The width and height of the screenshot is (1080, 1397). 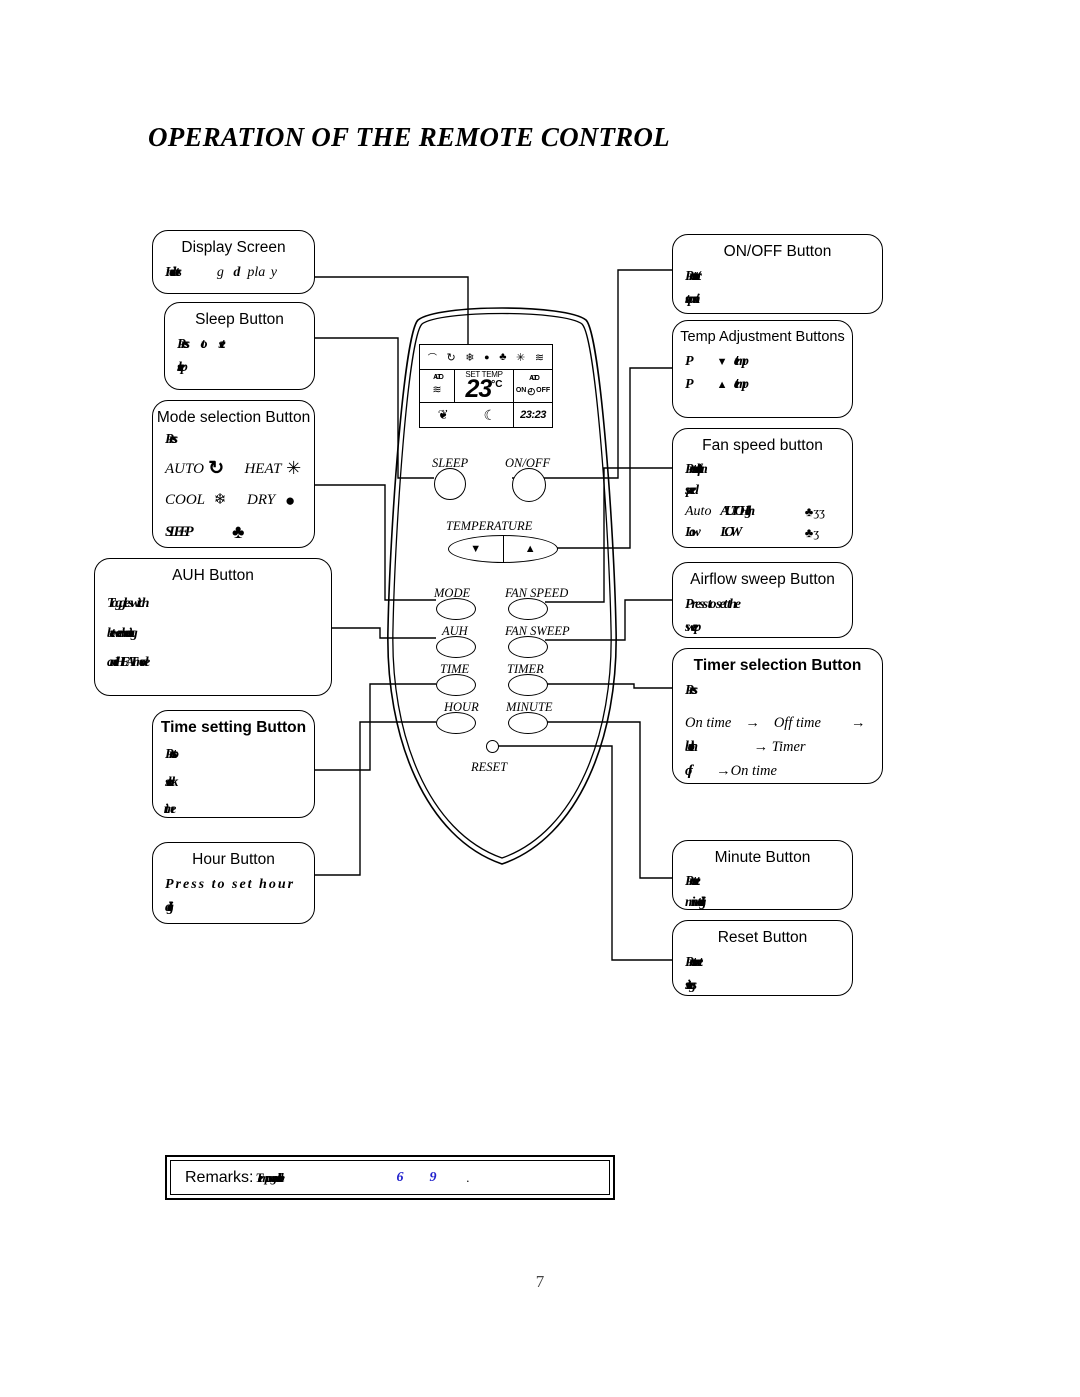 I want to click on callout-display-screen: Display Screen Indicates g d pla y, so click(x=233, y=262).